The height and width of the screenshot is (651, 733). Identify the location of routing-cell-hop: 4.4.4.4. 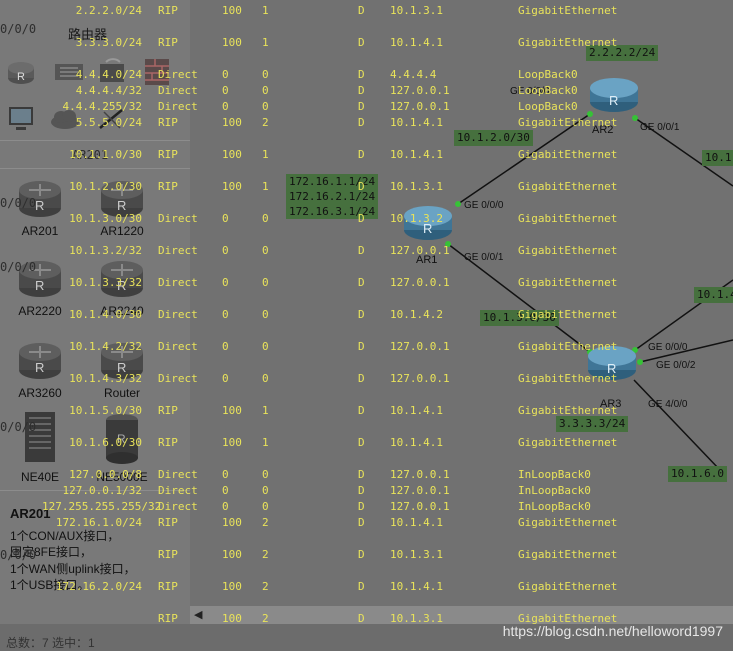
(413, 74).